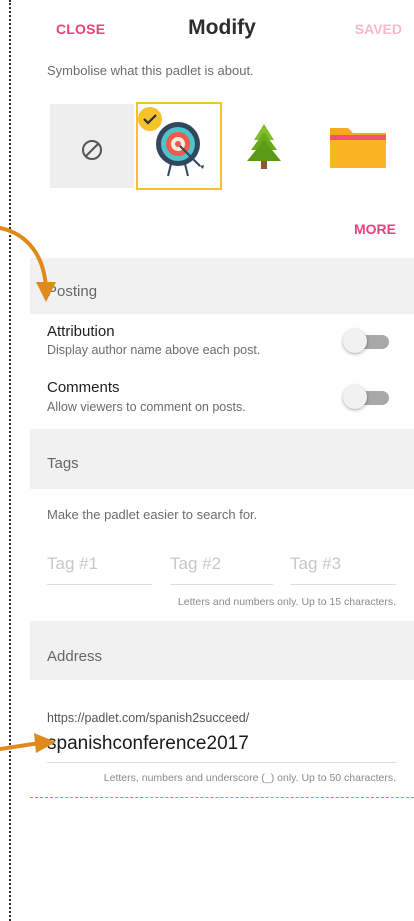  I want to click on header: CLOSE Modify SAVED, so click(222, 28).